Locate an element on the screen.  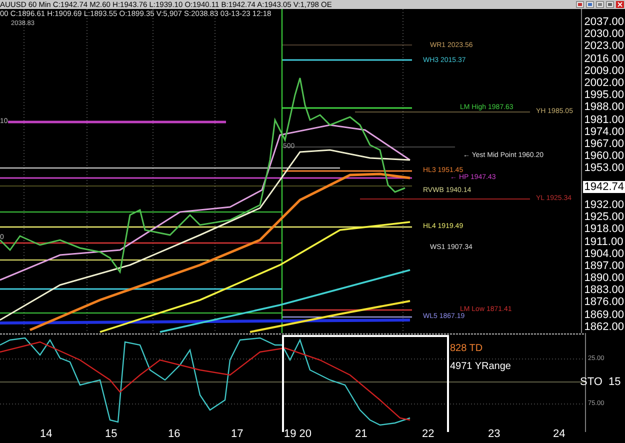
time-axis-label: 23 is located at coordinates (494, 434).